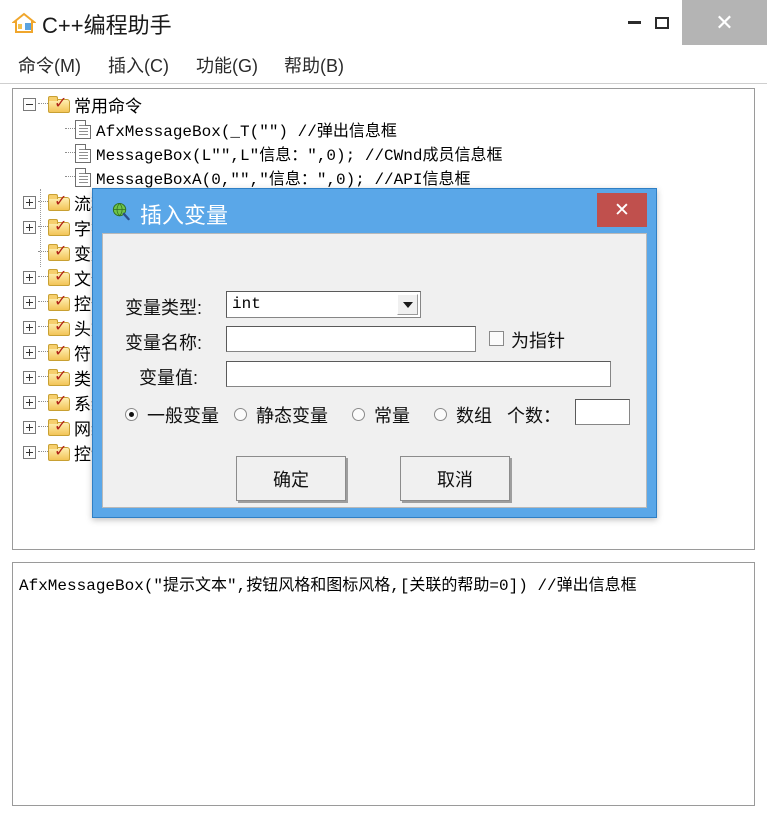  Describe the element at coordinates (538, 341) in the screenshot. I see `is-pointer-label: 为指针` at that location.